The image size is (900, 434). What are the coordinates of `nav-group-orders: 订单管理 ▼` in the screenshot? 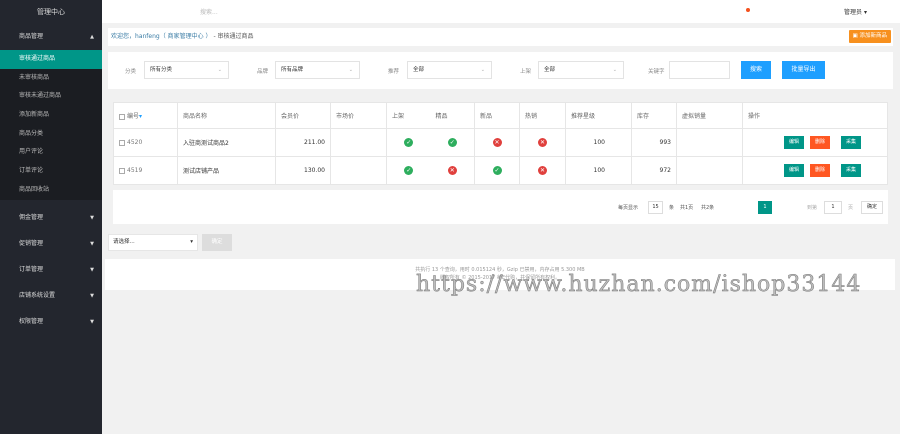 It's located at (51, 270).